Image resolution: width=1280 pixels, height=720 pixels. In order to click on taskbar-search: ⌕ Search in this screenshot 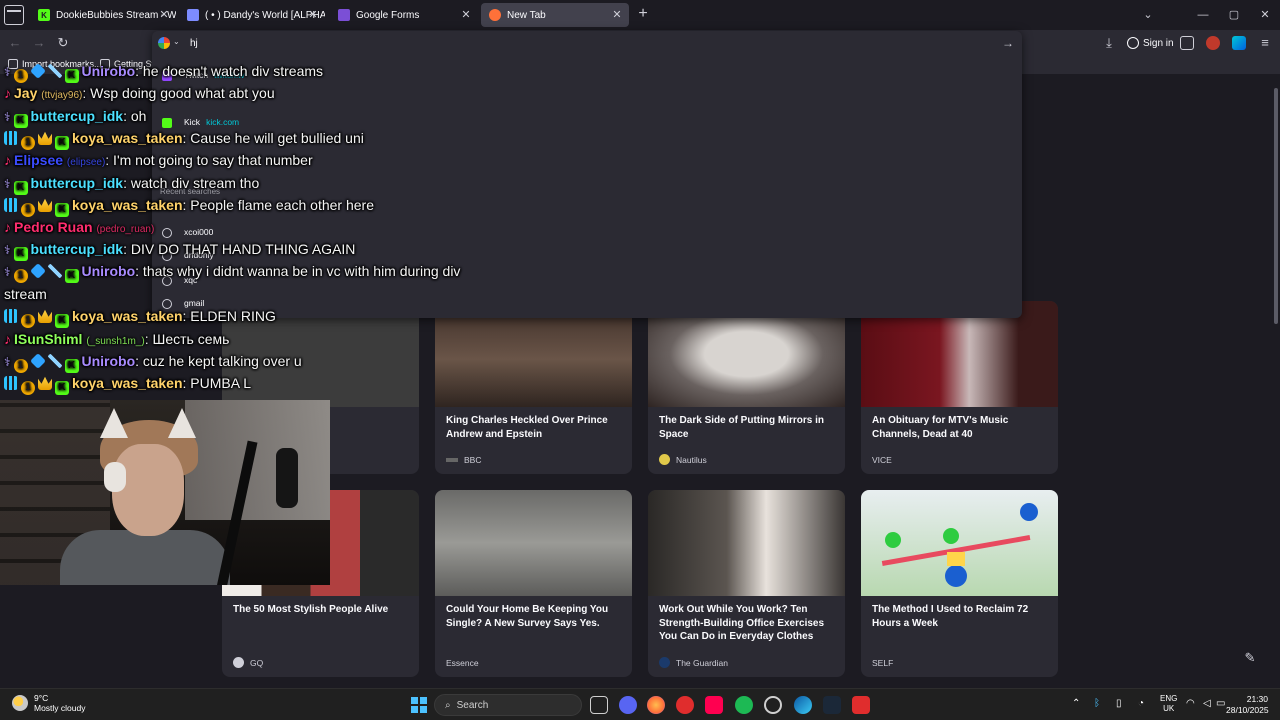, I will do `click(508, 705)`.